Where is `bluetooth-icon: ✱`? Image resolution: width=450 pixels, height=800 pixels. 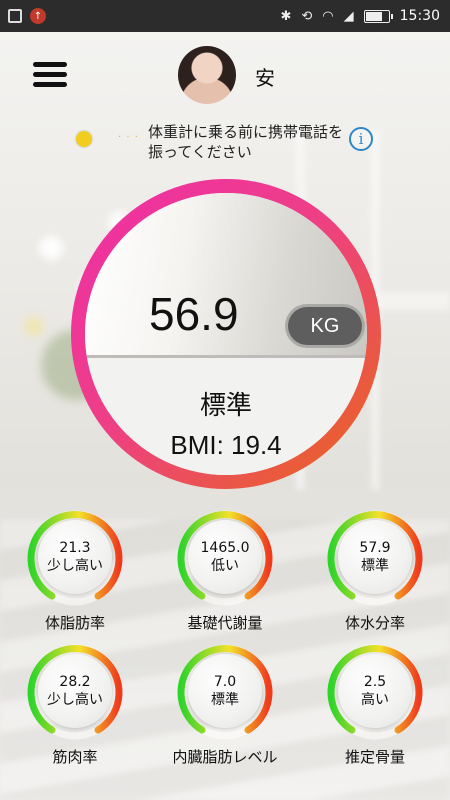 bluetooth-icon: ✱ is located at coordinates (286, 16).